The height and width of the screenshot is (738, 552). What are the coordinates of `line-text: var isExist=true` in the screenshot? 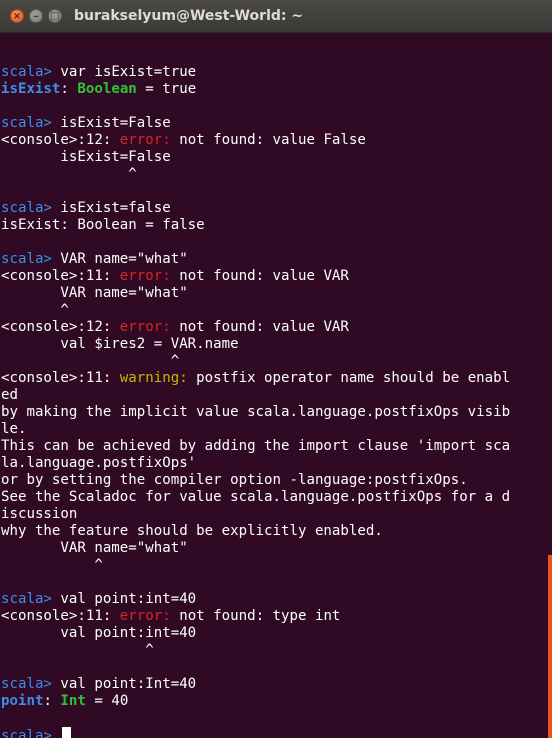 It's located at (124, 72).